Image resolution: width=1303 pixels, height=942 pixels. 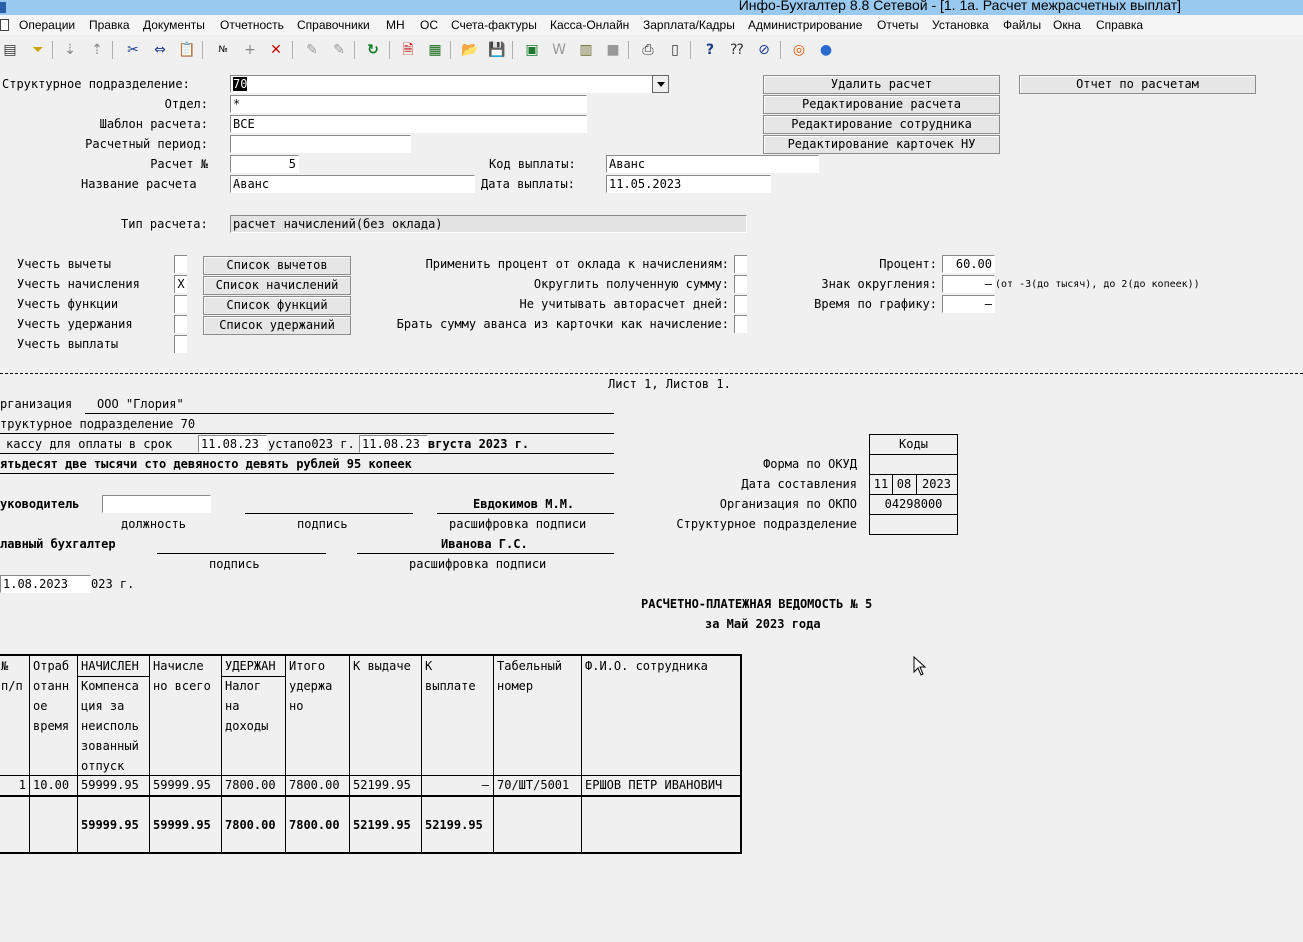 I want to click on round-sign-label: Знак округления:, so click(x=879, y=284).